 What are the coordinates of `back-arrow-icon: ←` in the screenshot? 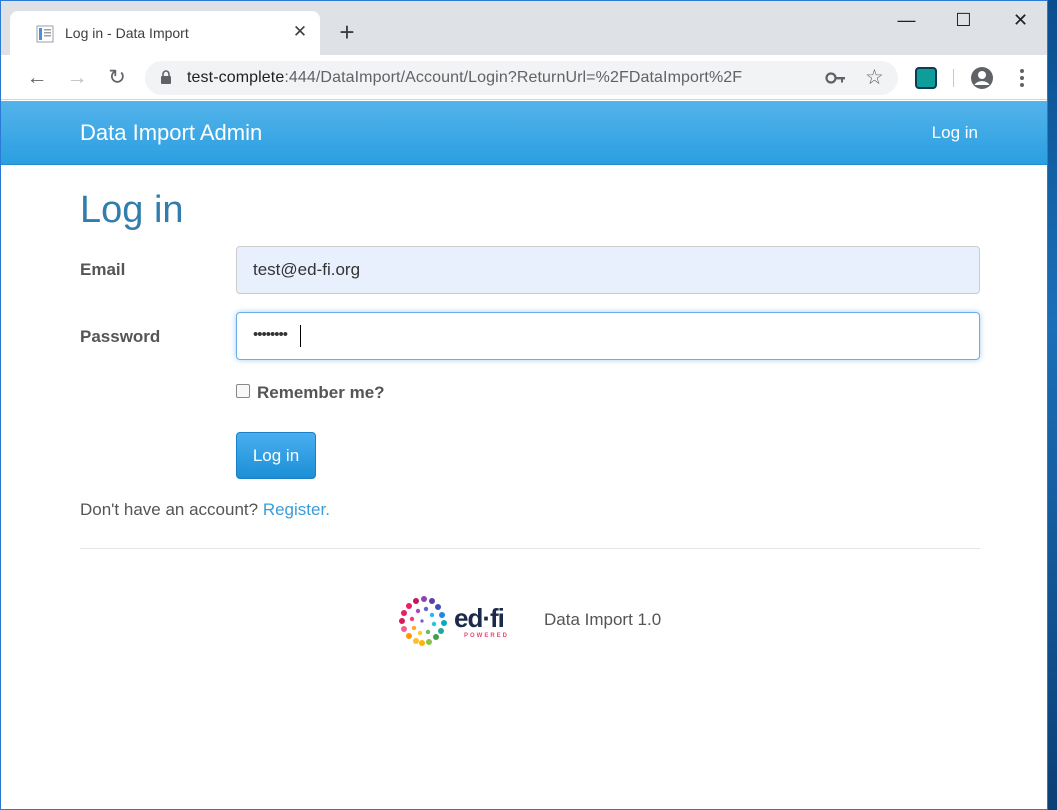 It's located at (37, 78).